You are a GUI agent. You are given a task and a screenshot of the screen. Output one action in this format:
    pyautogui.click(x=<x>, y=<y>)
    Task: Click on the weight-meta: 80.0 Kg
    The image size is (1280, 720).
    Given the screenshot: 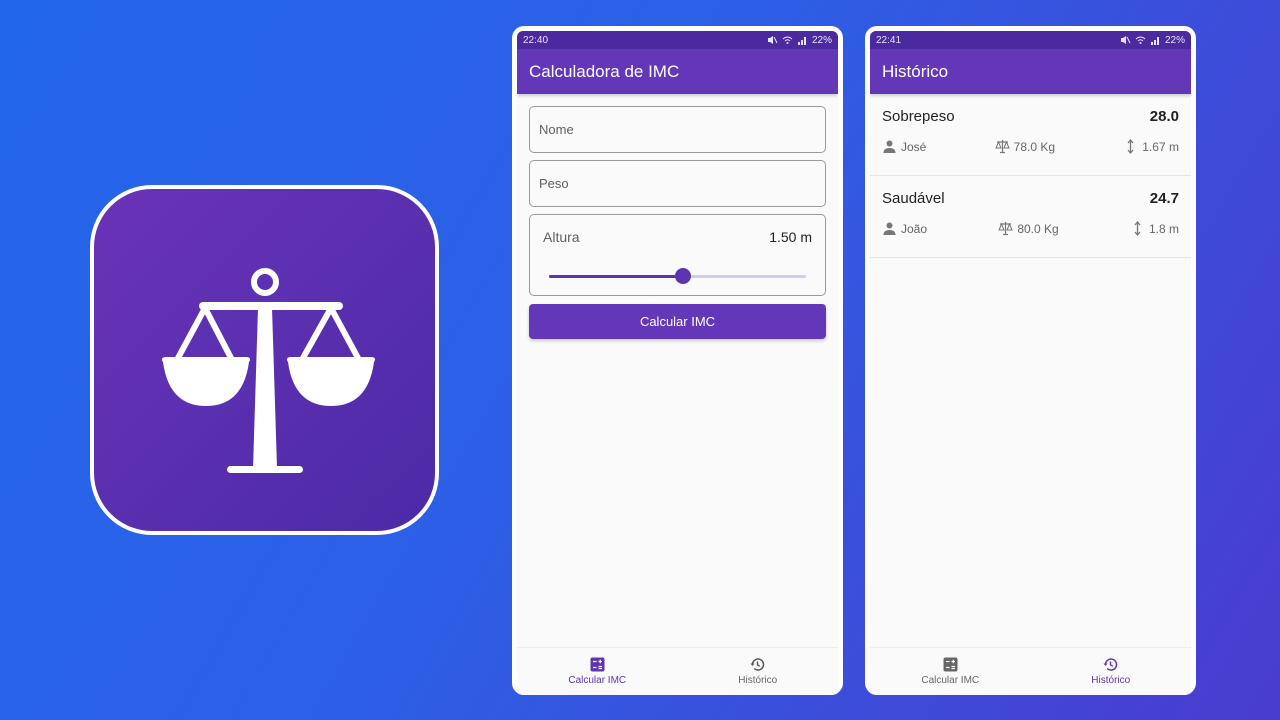 What is the action you would take?
    pyautogui.click(x=1028, y=228)
    